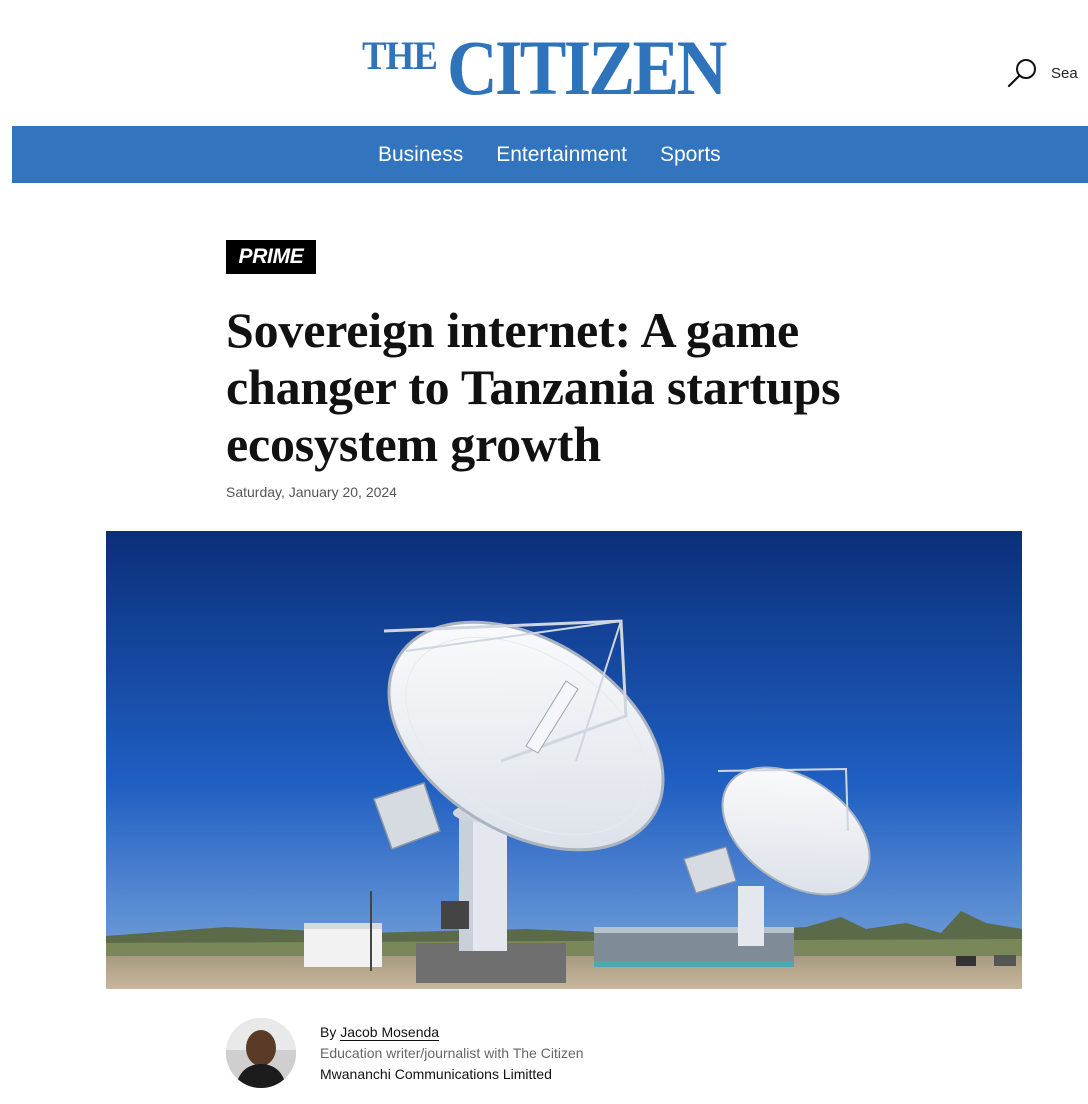 This screenshot has width=1088, height=1104. I want to click on masthead: THE CITIZEN Sea, so click(544, 63).